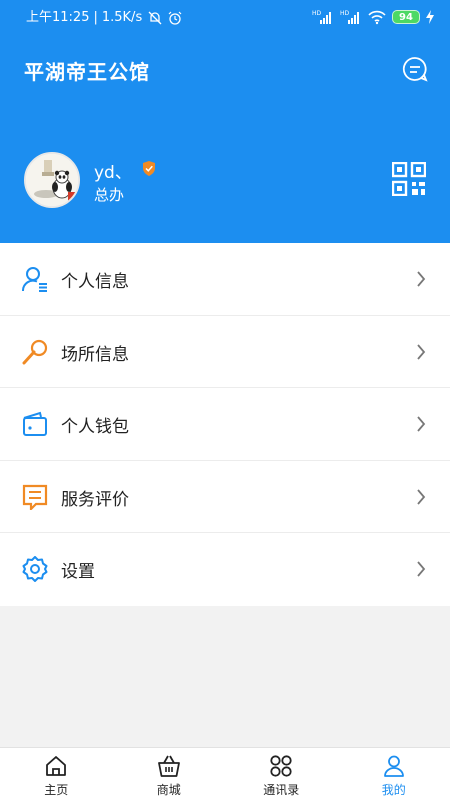 This screenshot has width=450, height=800. I want to click on alarm-icon, so click(175, 18).